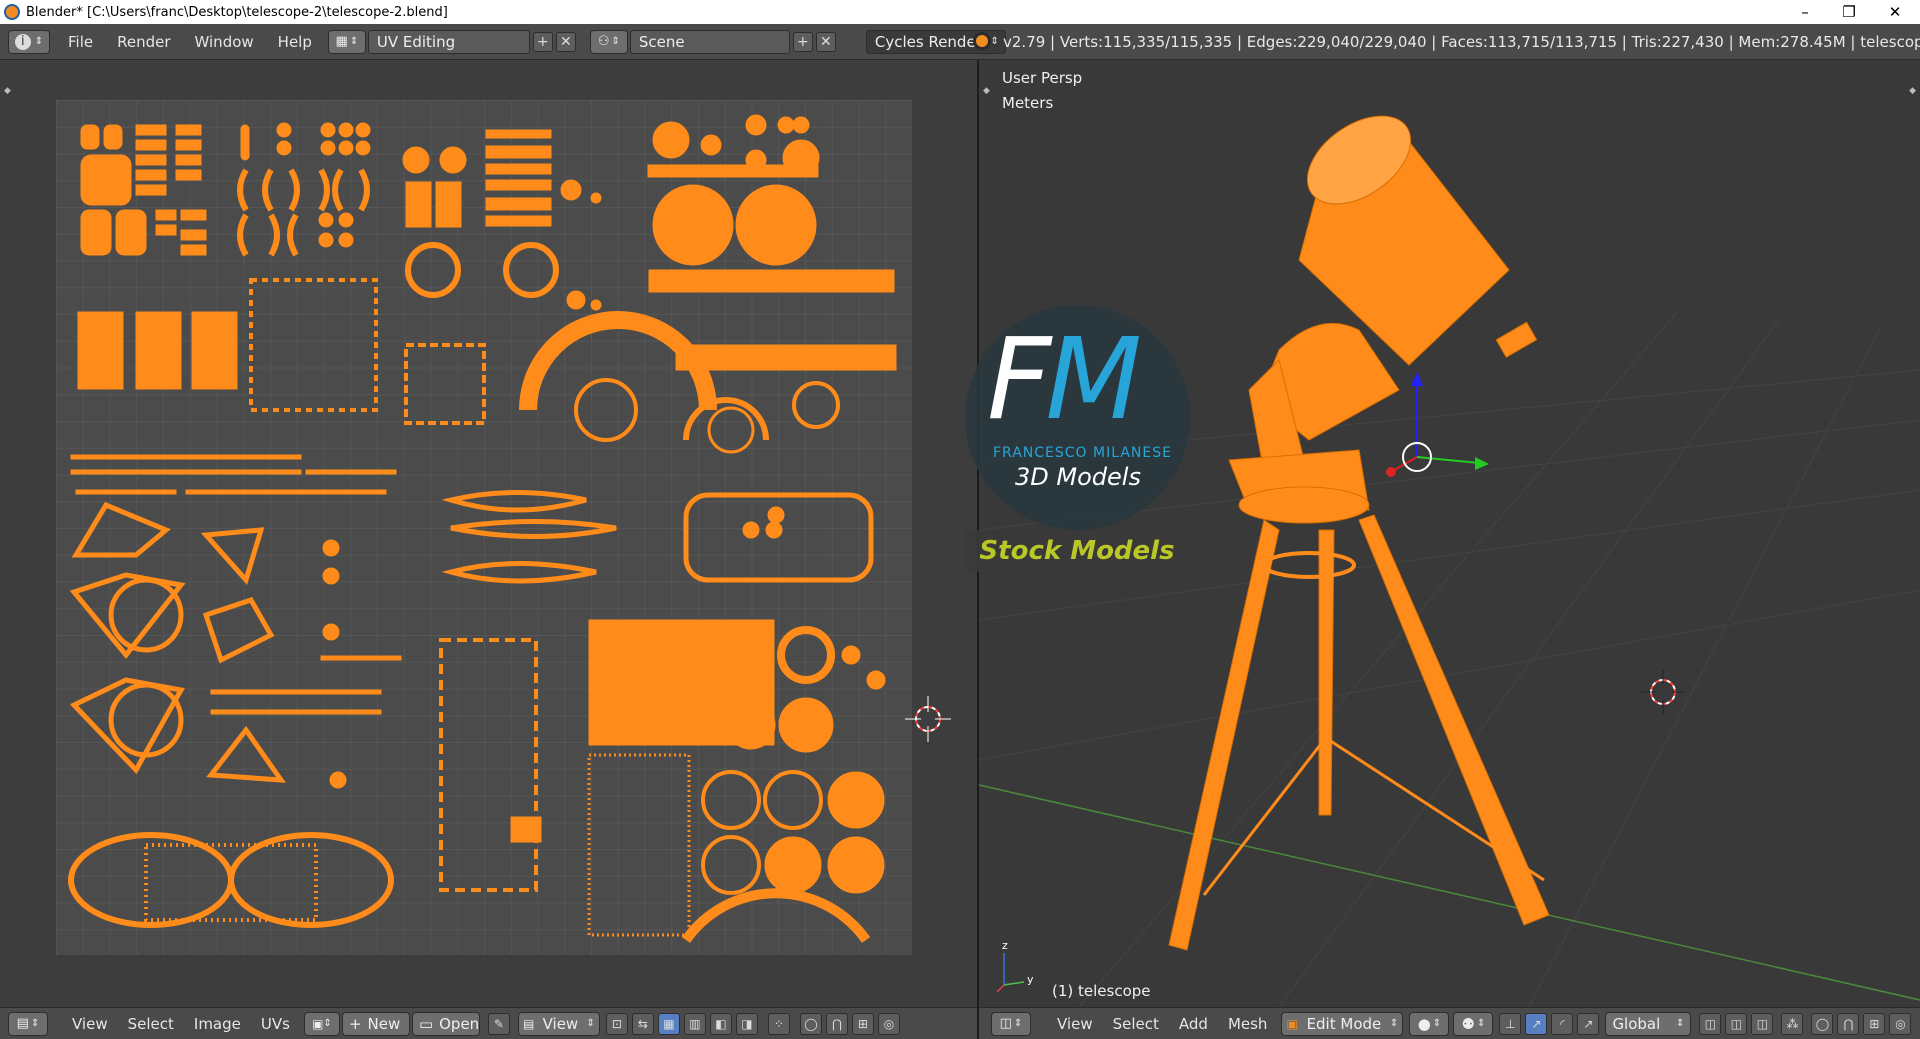 This screenshot has height=1039, width=1920. What do you see at coordinates (1101, 991) in the screenshot?
I see `active-object-label: (1) telescope` at bounding box center [1101, 991].